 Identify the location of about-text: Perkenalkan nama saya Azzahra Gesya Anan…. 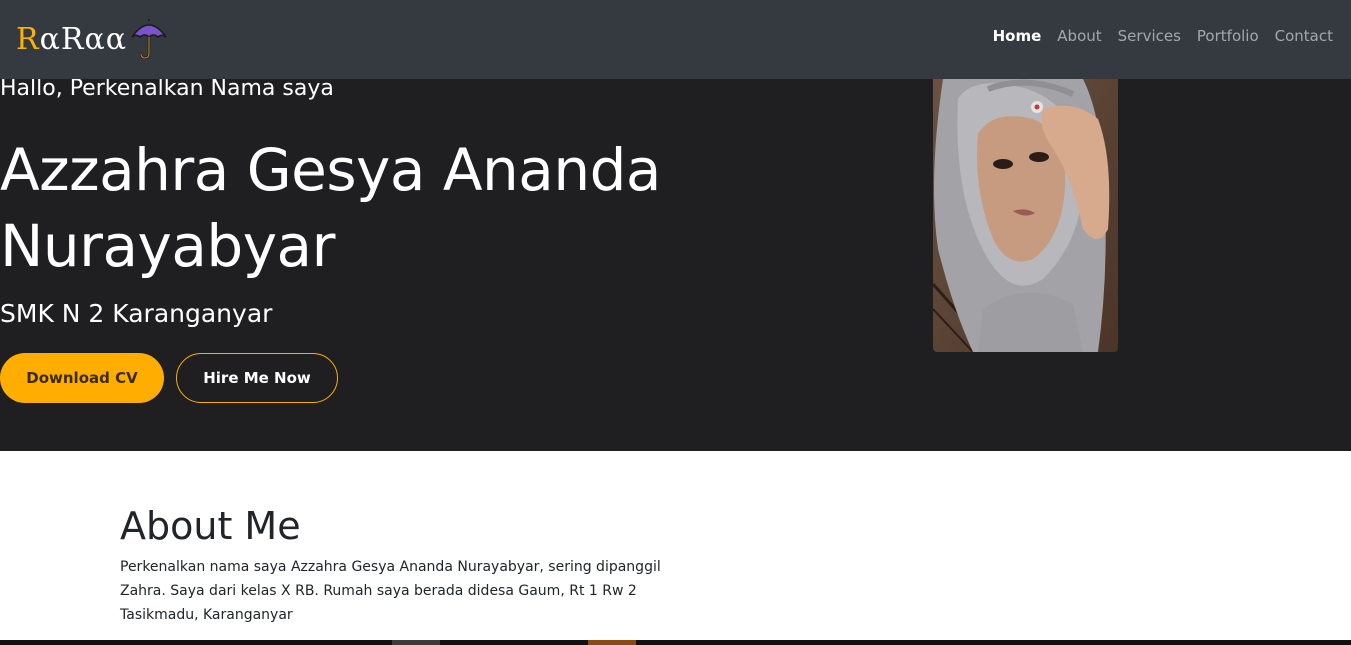
(390, 591).